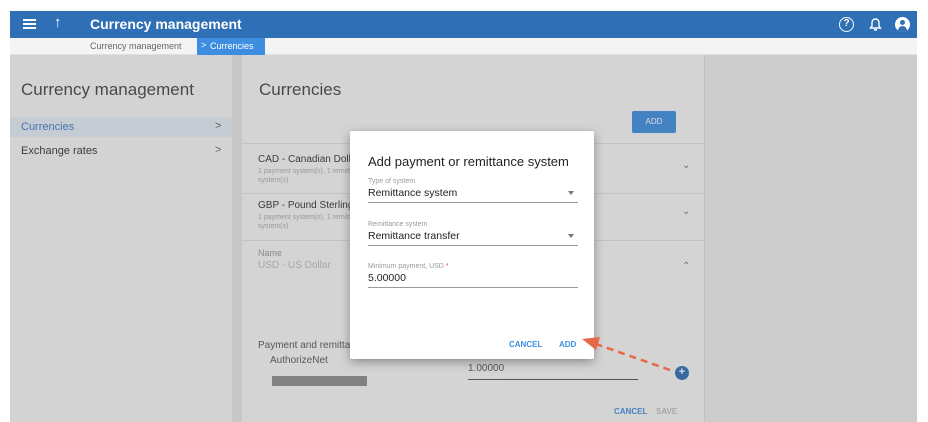 The image size is (928, 422). I want to click on field-value: 5.00000, so click(387, 278).